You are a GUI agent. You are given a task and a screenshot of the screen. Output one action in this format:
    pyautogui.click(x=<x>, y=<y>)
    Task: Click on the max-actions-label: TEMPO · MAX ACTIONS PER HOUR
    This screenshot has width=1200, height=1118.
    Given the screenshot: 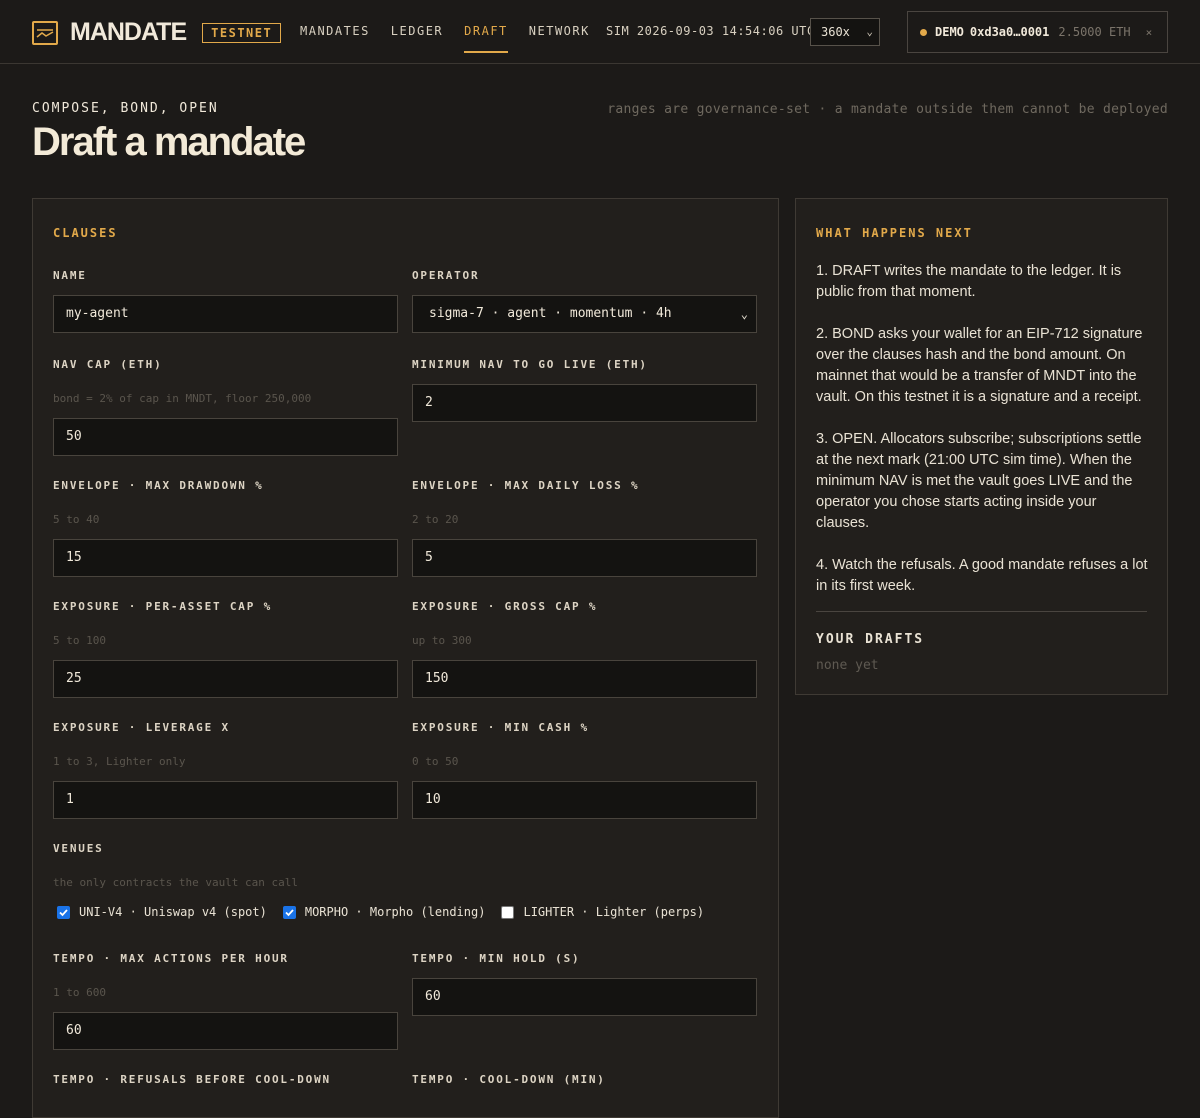 What is the action you would take?
    pyautogui.click(x=171, y=958)
    